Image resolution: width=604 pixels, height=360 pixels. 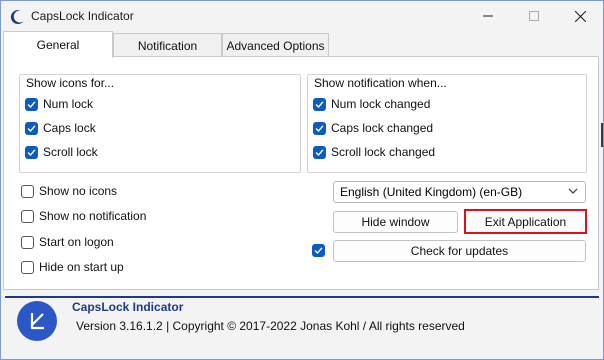 I want to click on show-no-notification-checkbox, so click(x=27, y=216).